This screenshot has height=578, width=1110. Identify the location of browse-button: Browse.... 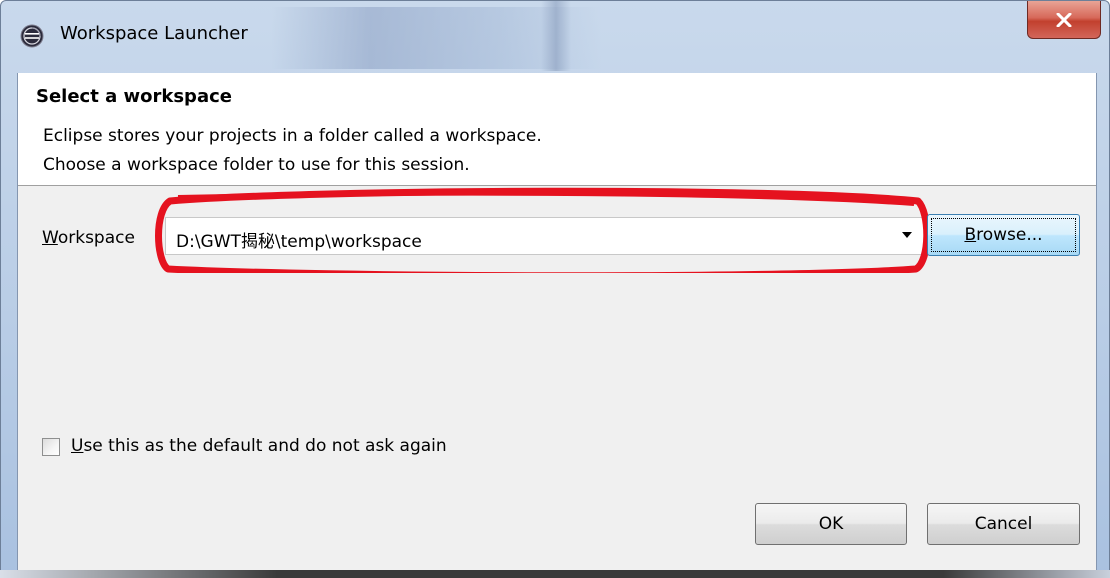
(1003, 235).